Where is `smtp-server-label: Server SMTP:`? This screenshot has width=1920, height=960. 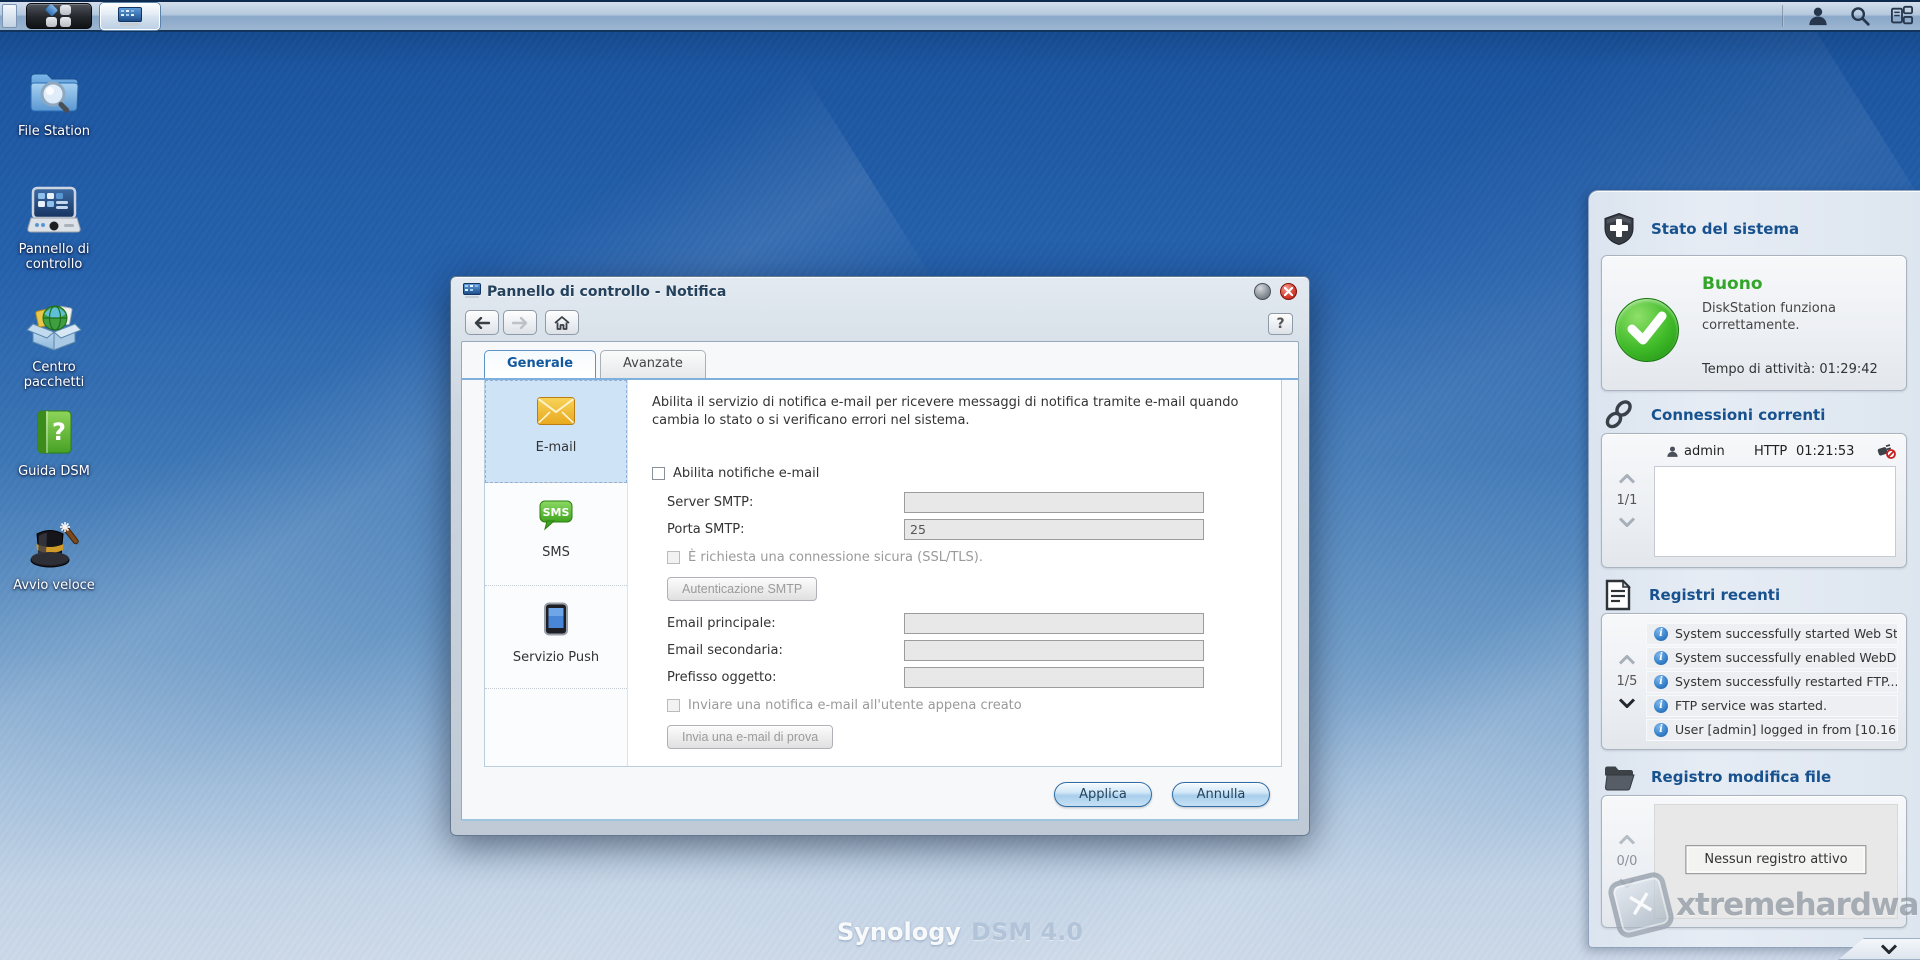
smtp-server-label: Server SMTP: is located at coordinates (710, 502).